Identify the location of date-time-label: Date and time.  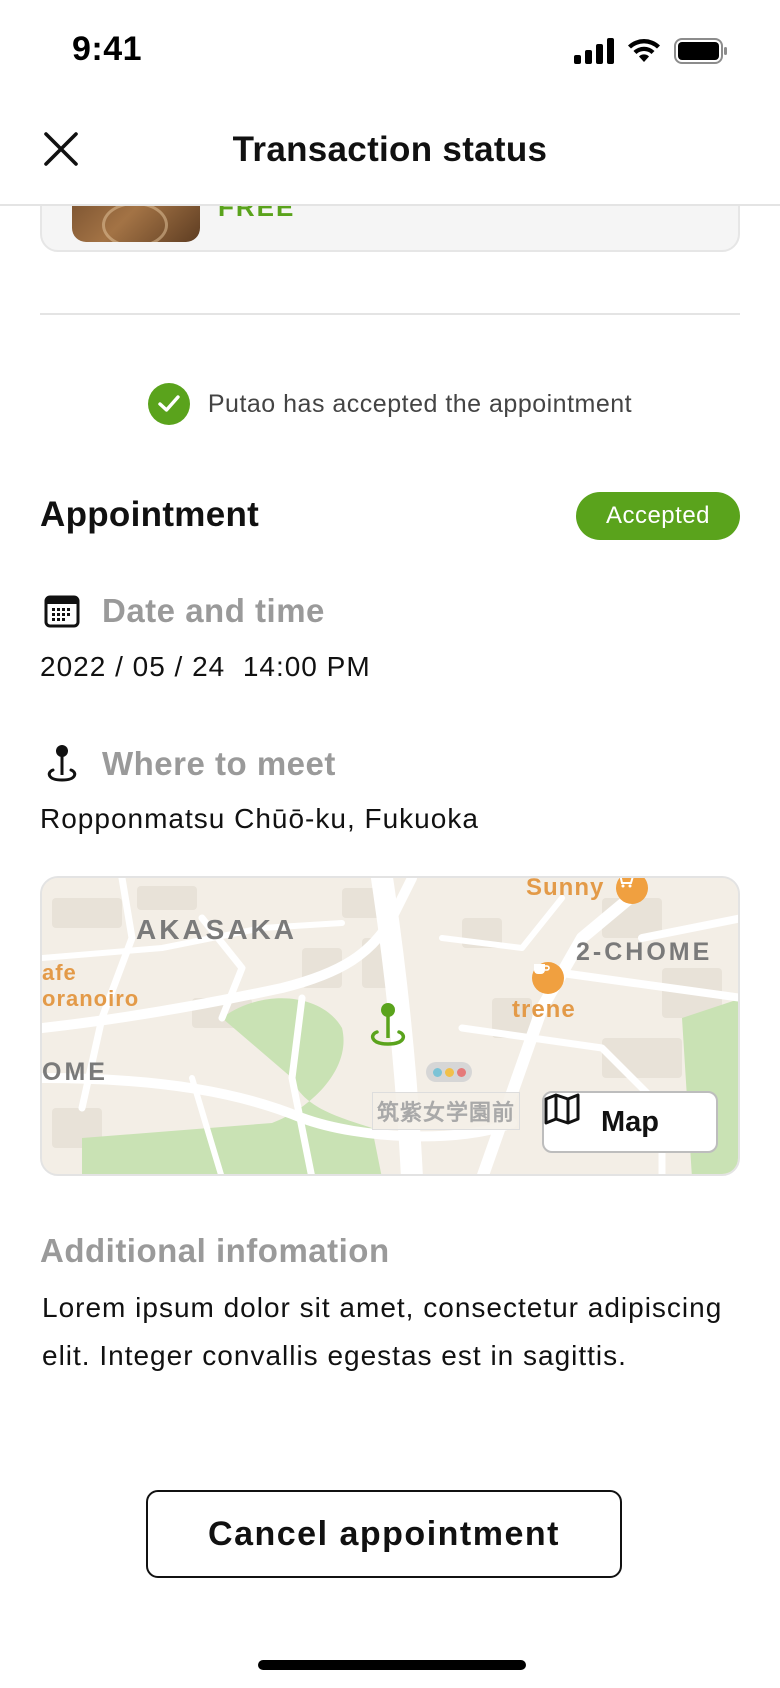
(184, 611).